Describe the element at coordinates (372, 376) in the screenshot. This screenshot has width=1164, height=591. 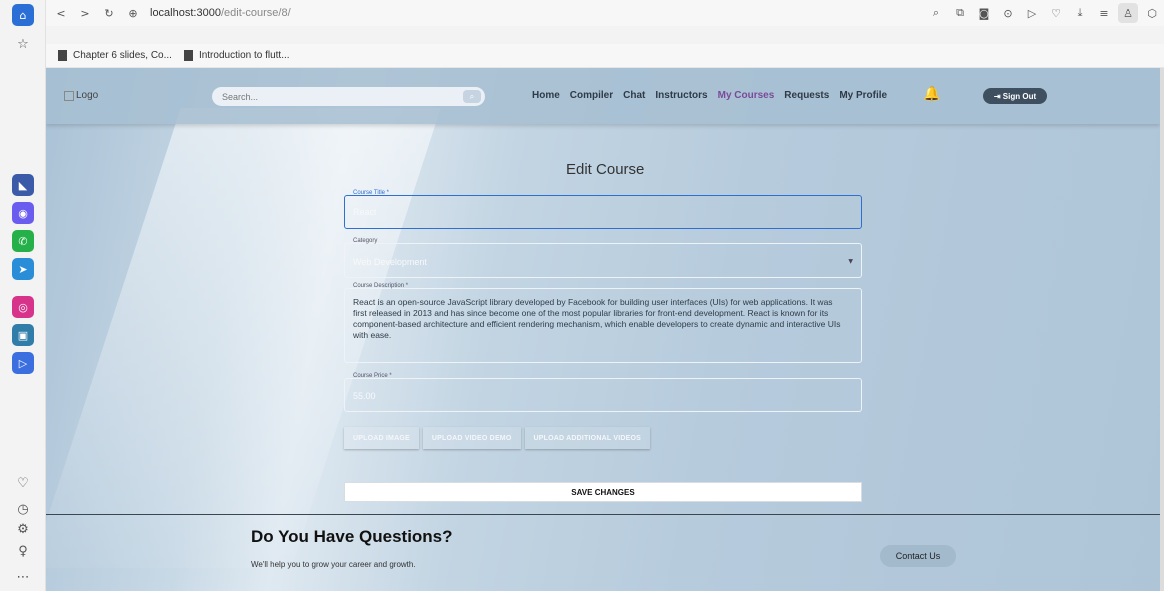
I see `course-price-label: Course Price *` at that location.